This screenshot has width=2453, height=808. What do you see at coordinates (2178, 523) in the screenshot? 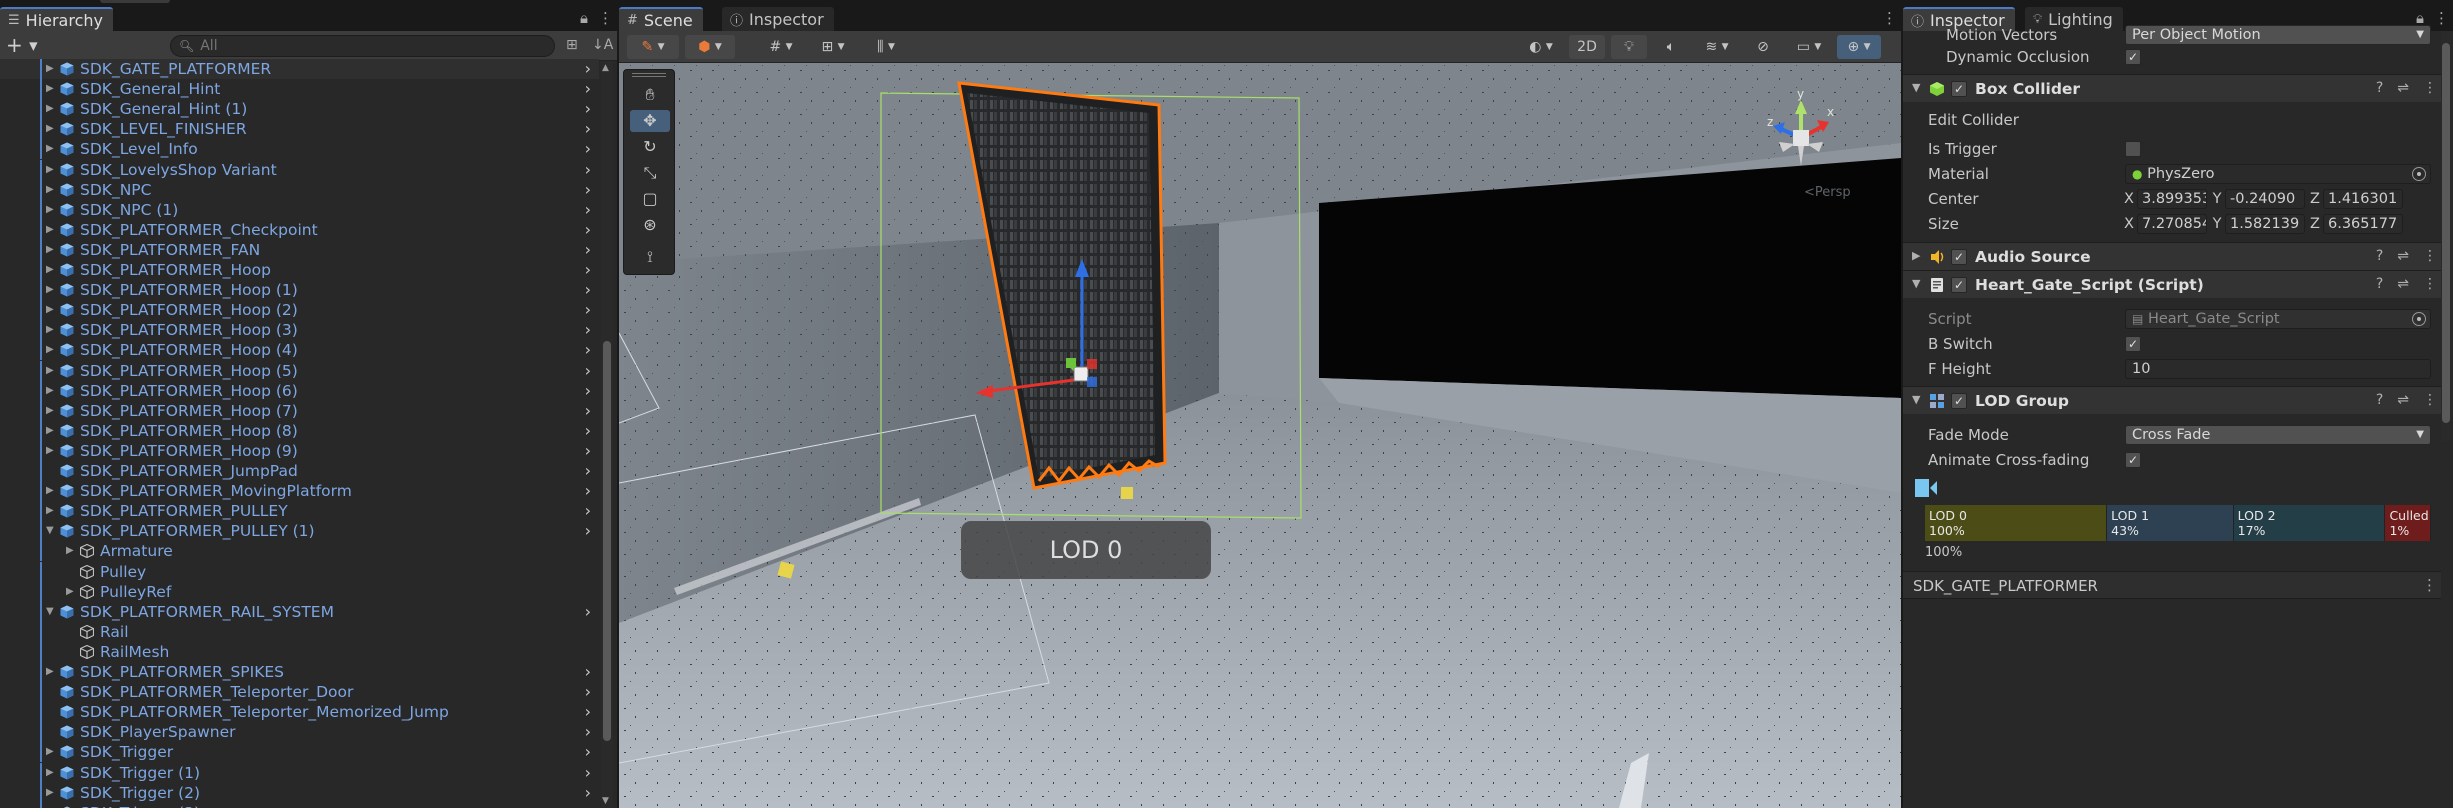
I see `lod-levels-bar: LOD 0 100% LOD 1 43% LOD 2 17% Culled 1%` at bounding box center [2178, 523].